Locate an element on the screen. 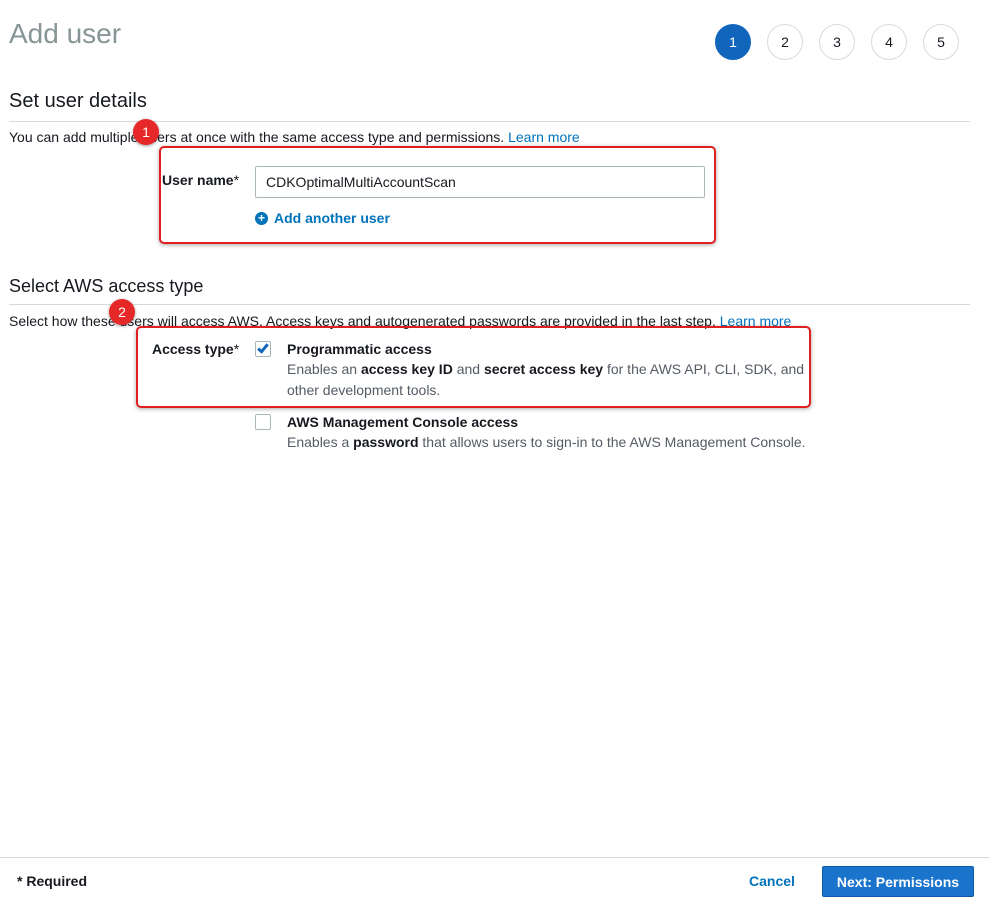 Image resolution: width=989 pixels, height=899 pixels. console-access-title: AWS Management Console access is located at coordinates (403, 422).